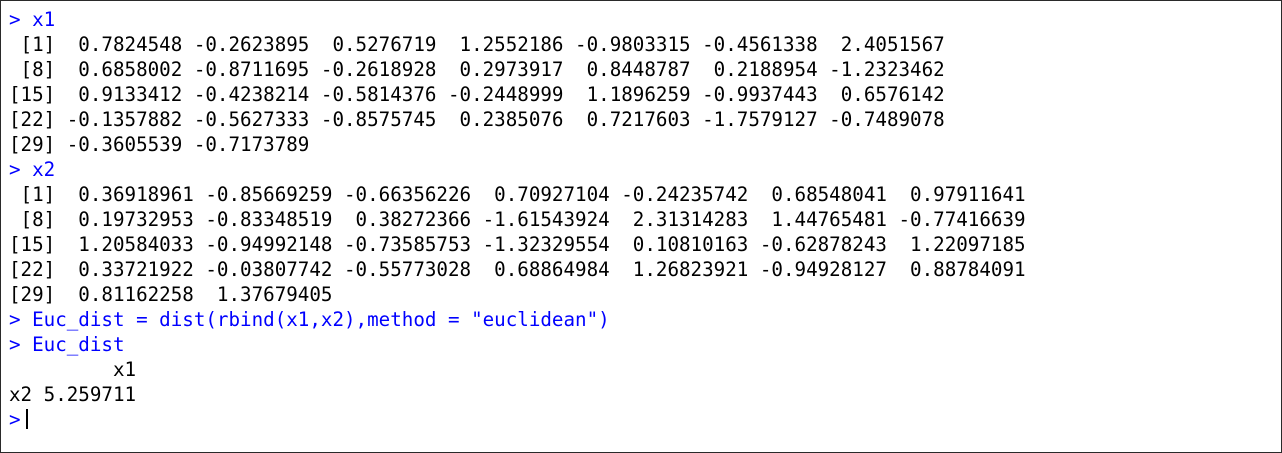  I want to click on output-line: x1, so click(73, 369).